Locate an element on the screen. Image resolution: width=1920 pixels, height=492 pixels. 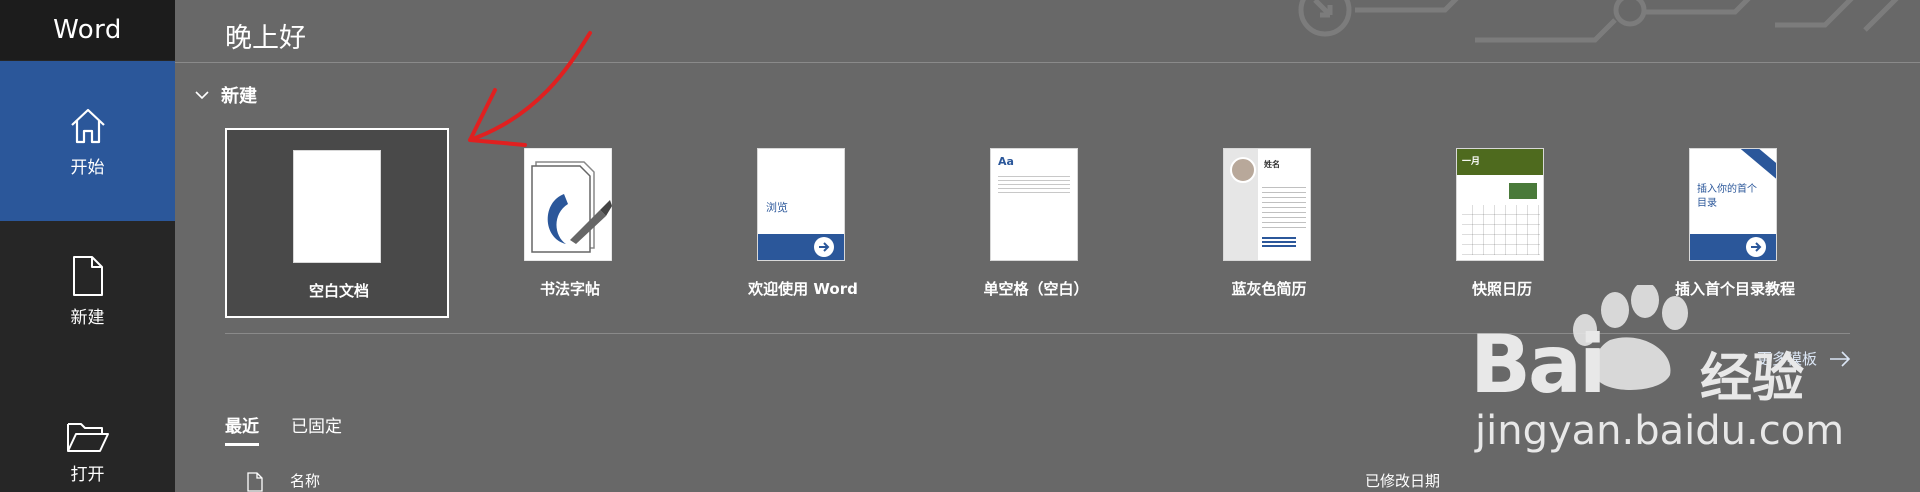
template-thumbnail: 一月 is located at coordinates (1500, 204).